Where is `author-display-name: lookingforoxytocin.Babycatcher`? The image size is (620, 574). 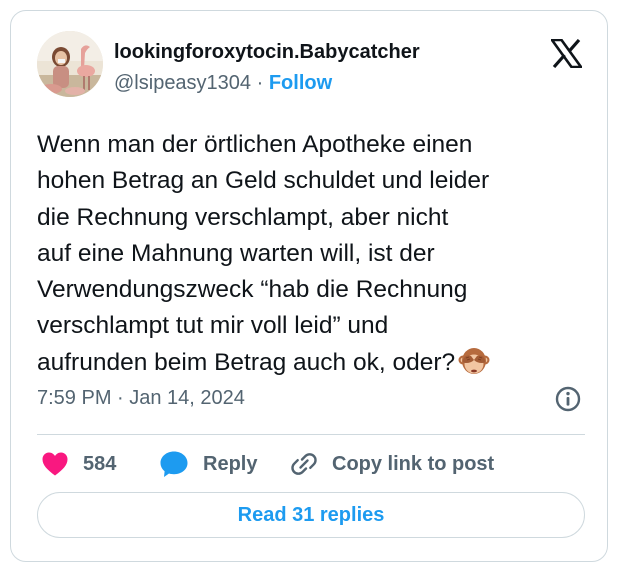
author-display-name: lookingforoxytocin.Babycatcher is located at coordinates (267, 52).